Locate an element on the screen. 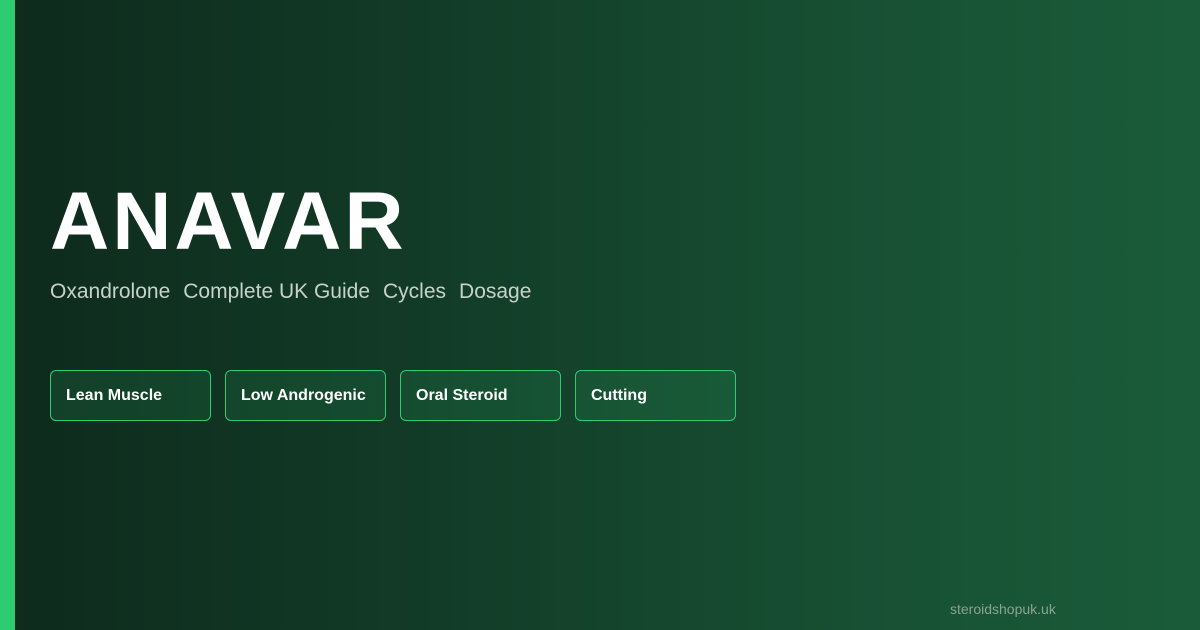 The height and width of the screenshot is (630, 1200). accent-bar is located at coordinates (7, 315).